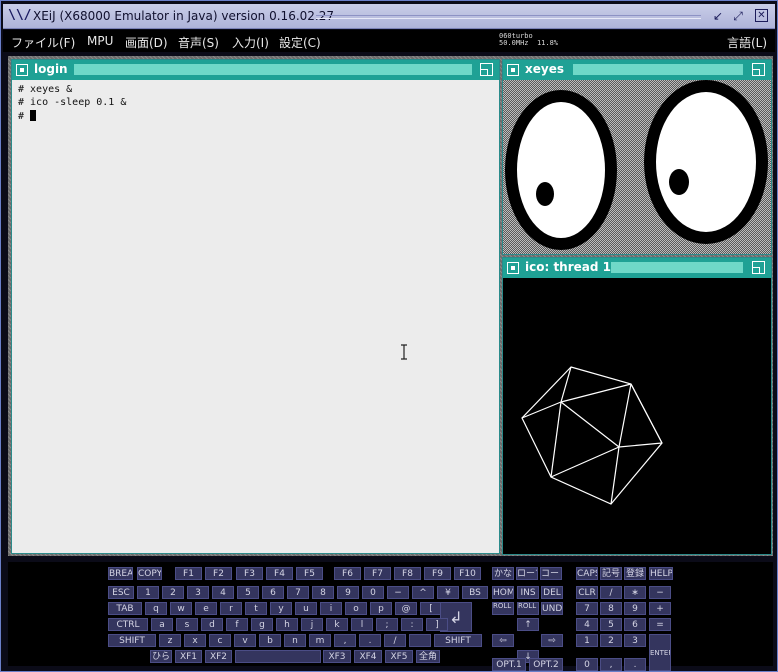  I want to click on maximize-icon: ⤢, so click(738, 16).